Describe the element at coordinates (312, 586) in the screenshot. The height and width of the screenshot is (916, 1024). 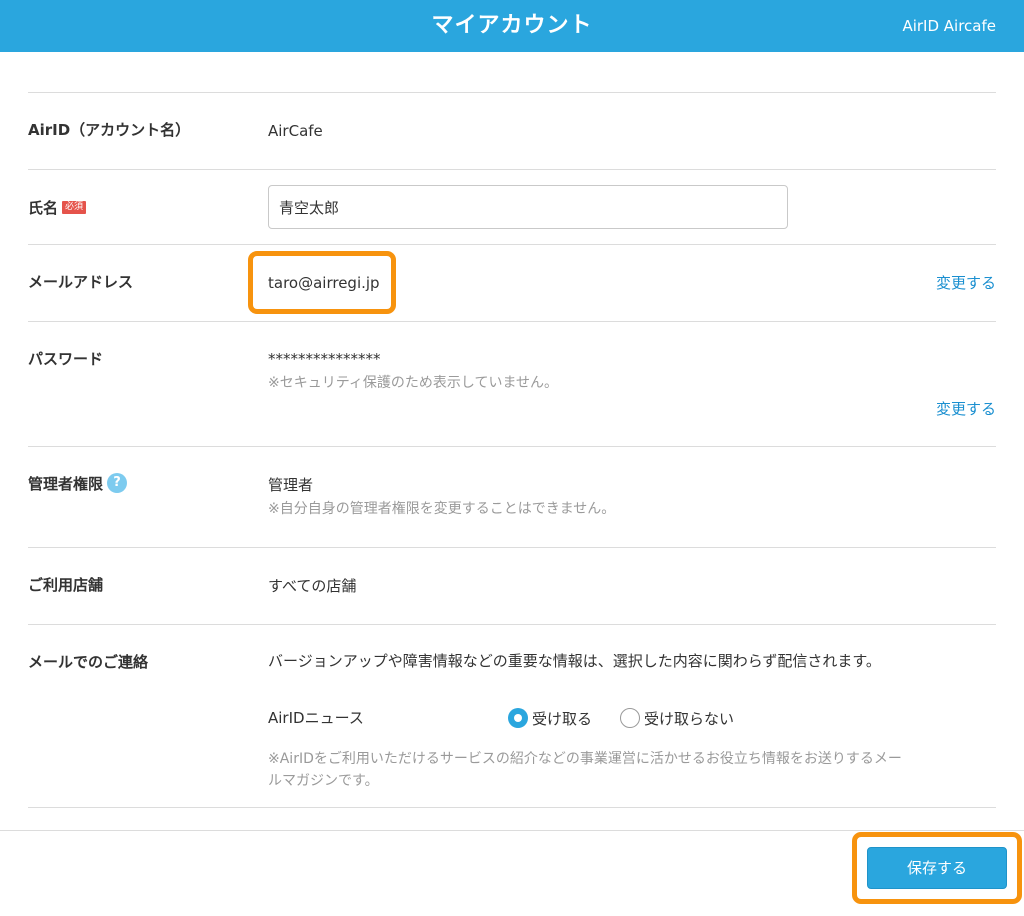
I see `stores-value: すべての店舗` at that location.